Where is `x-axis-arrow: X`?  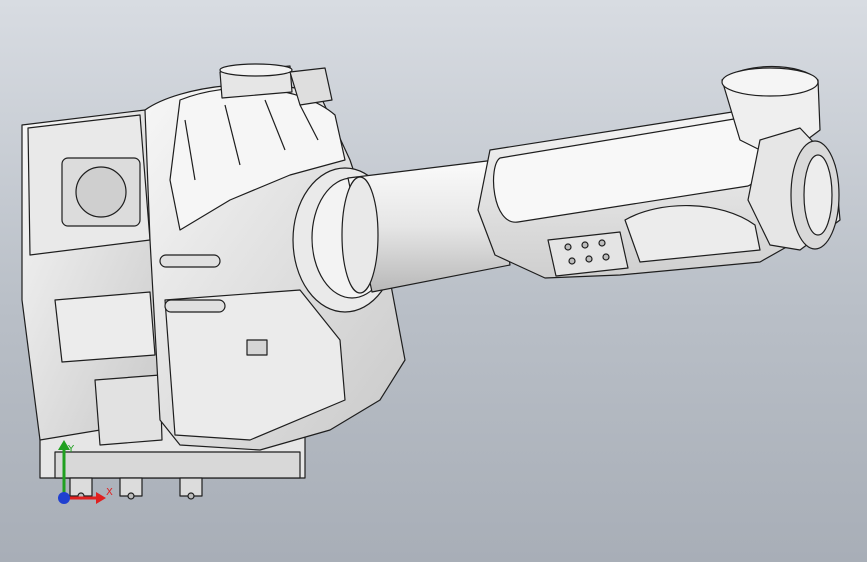
x-axis-arrow: X is located at coordinates (88, 495).